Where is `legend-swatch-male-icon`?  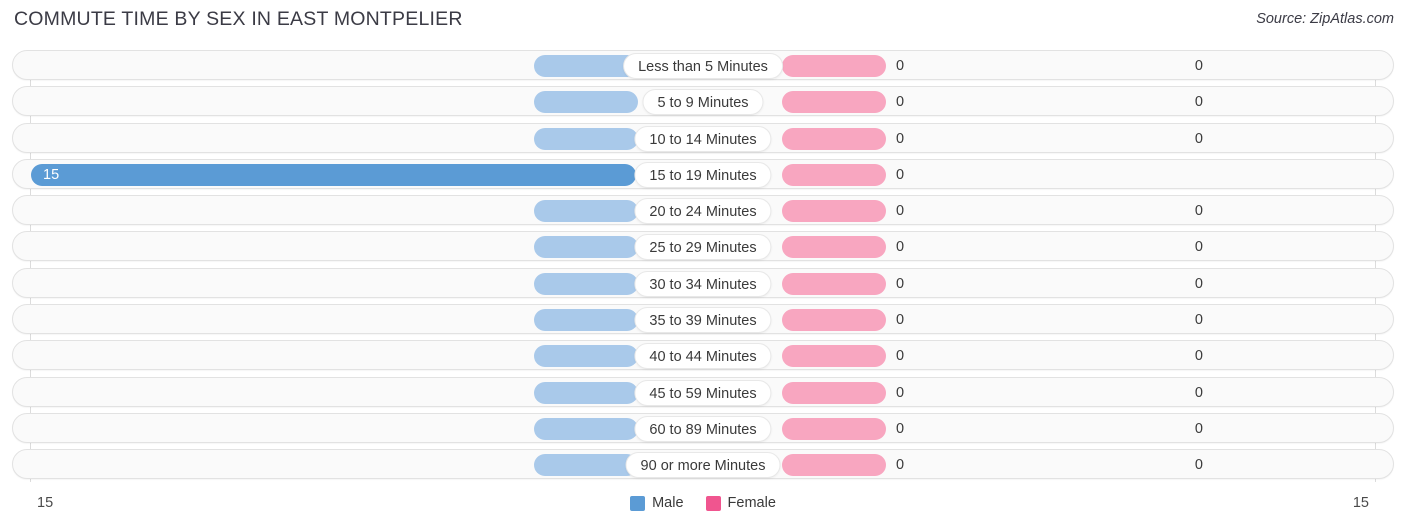
legend-swatch-male-icon is located at coordinates (638, 503).